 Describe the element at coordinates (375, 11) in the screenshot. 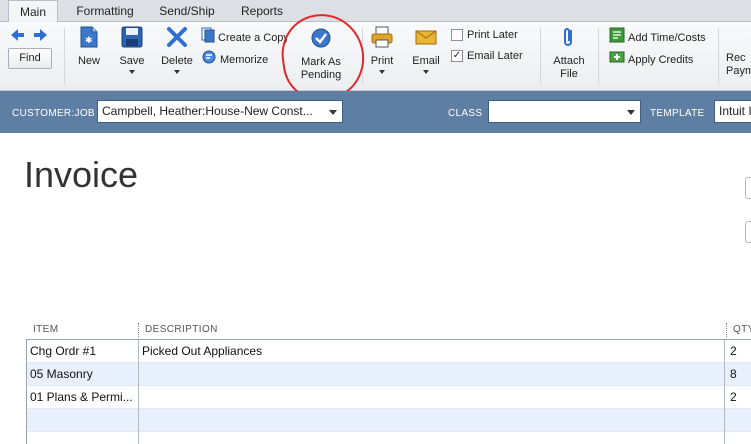

I see `ribbon-tab-bar: Main Formatting Send/Ship Reports` at that location.